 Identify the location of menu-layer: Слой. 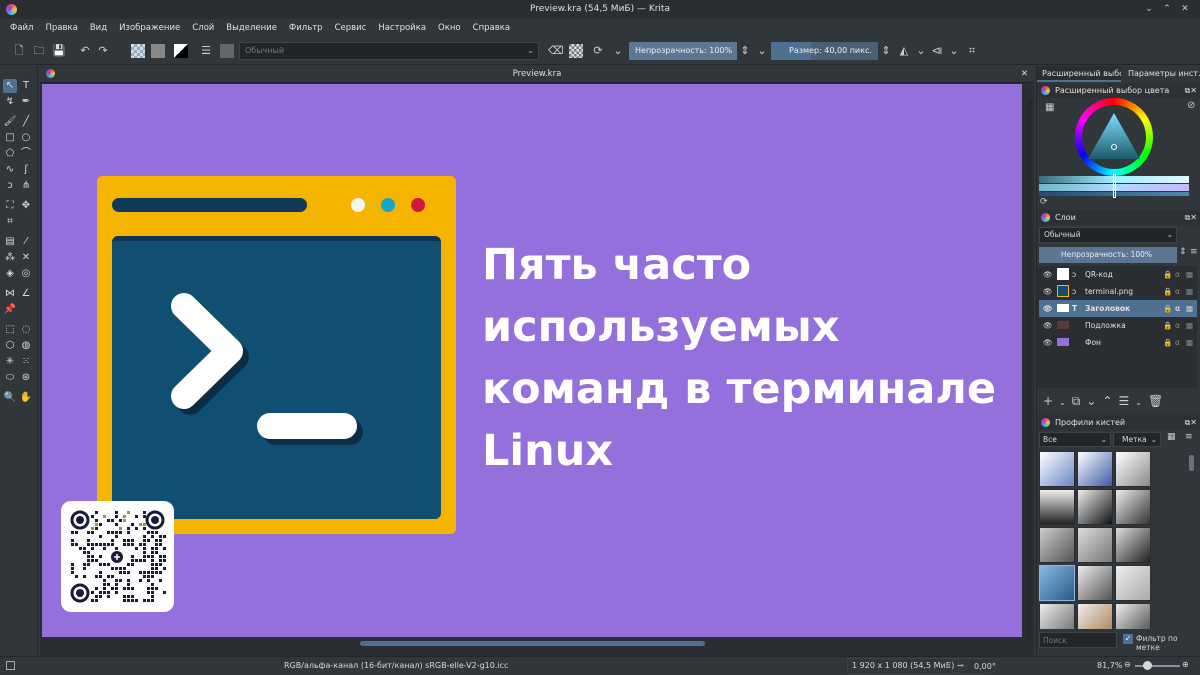
(203, 28).